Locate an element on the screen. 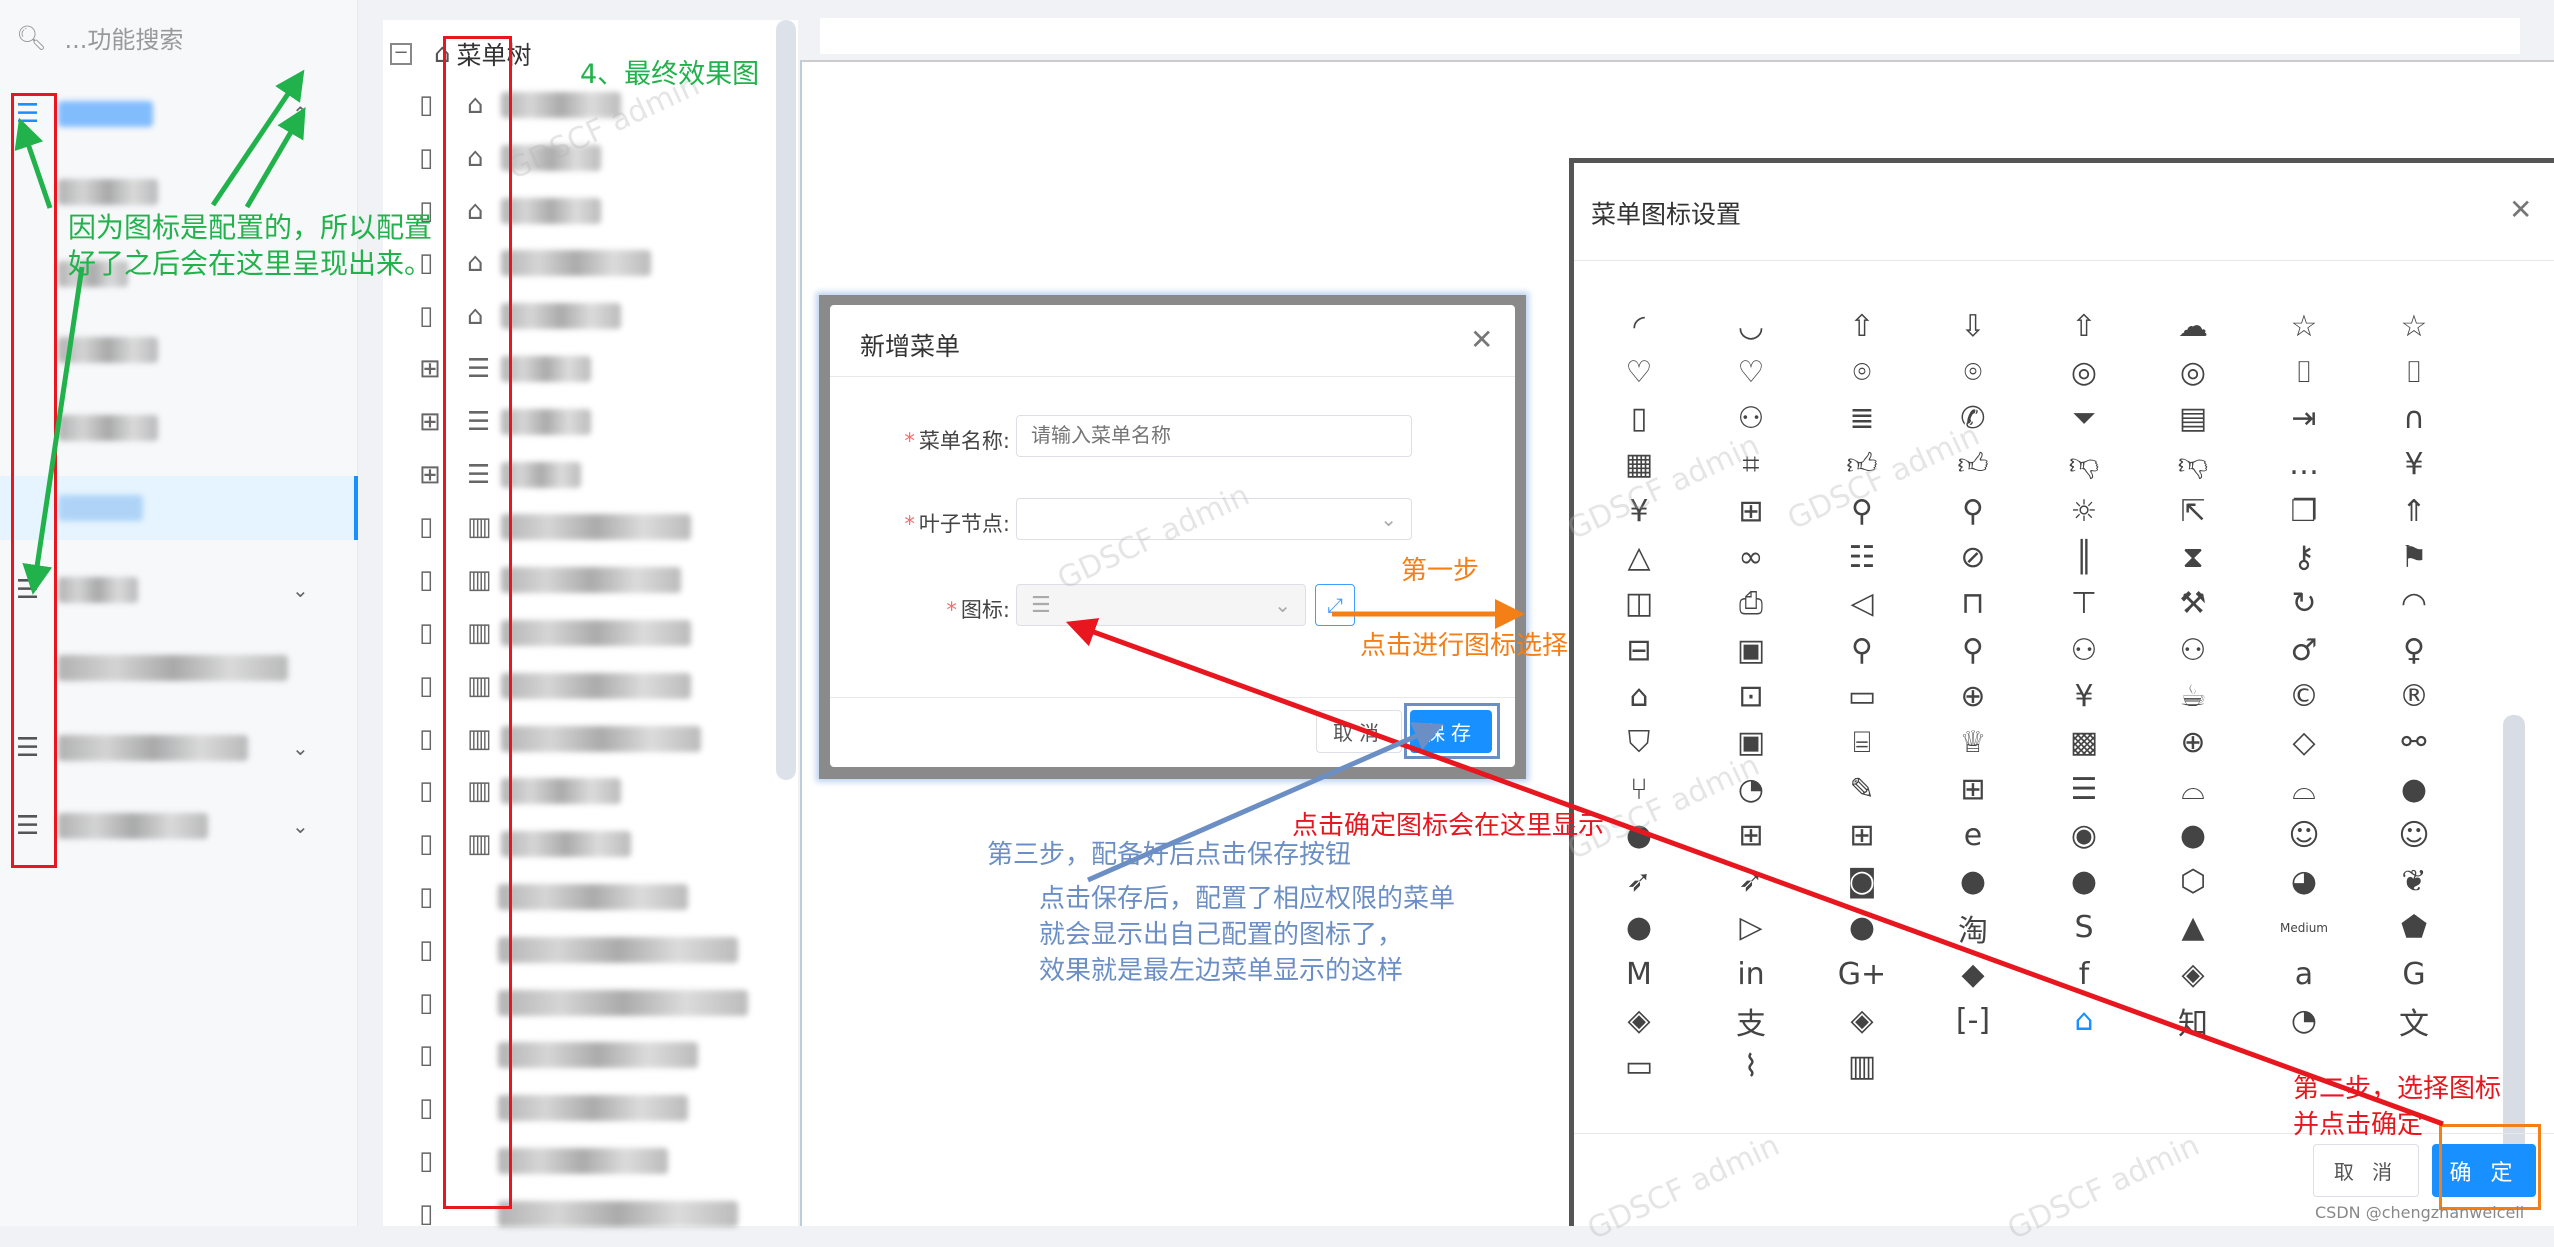  icon-option-tag-icon: ◇ is located at coordinates (2304, 743).